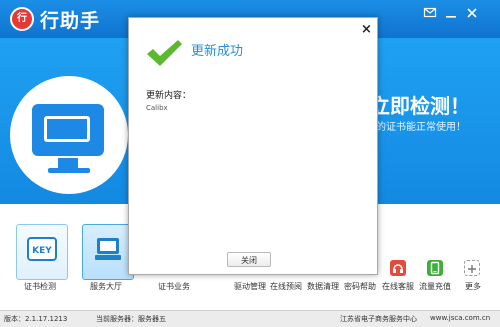 Image resolution: width=500 pixels, height=327 pixels. Describe the element at coordinates (430, 13) in the screenshot. I see `message-icon` at that location.